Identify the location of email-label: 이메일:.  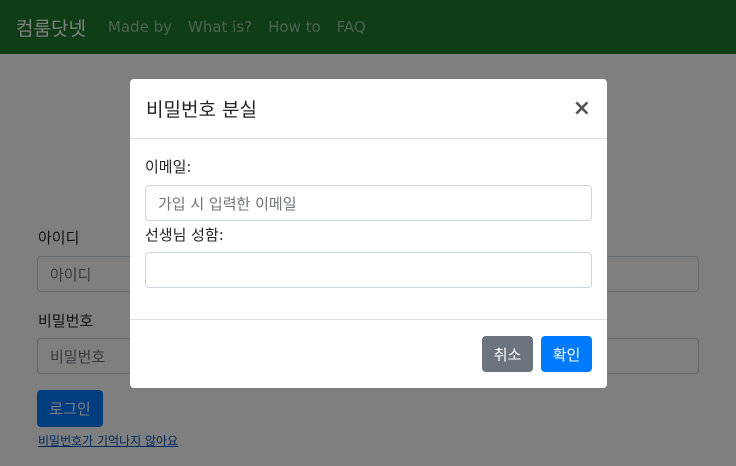
(168, 167).